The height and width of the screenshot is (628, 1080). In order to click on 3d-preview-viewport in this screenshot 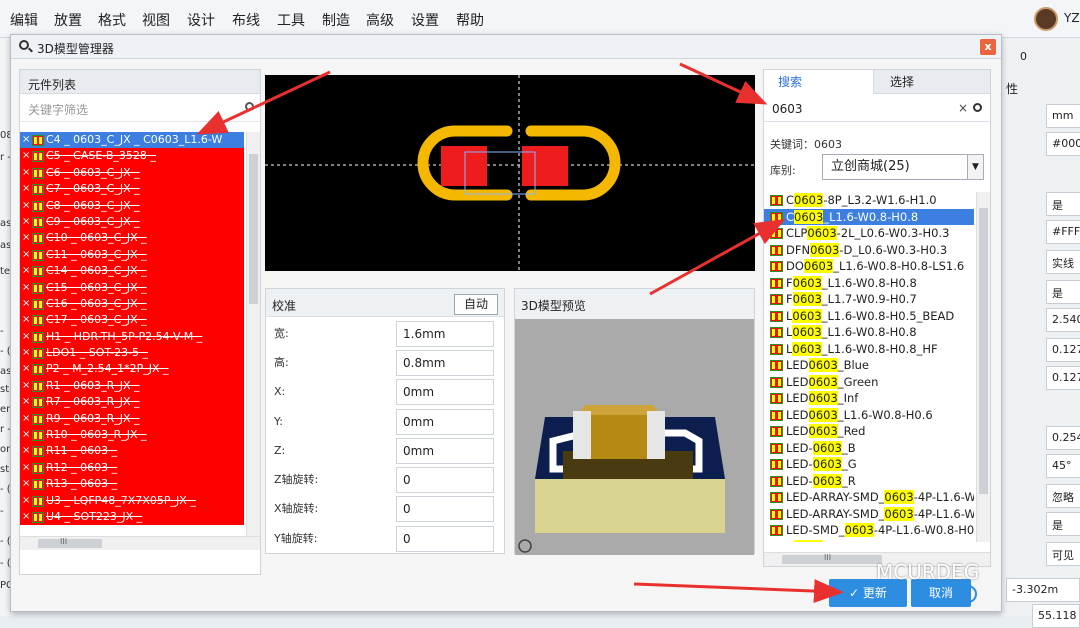, I will do `click(634, 437)`.